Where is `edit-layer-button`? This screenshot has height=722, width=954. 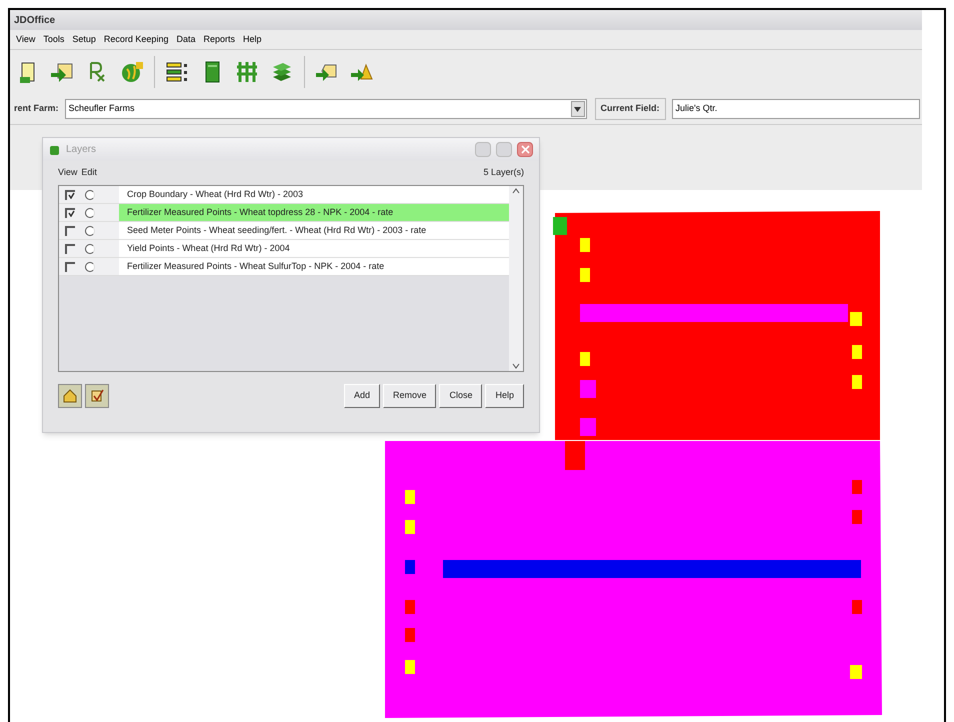 edit-layer-button is located at coordinates (97, 396).